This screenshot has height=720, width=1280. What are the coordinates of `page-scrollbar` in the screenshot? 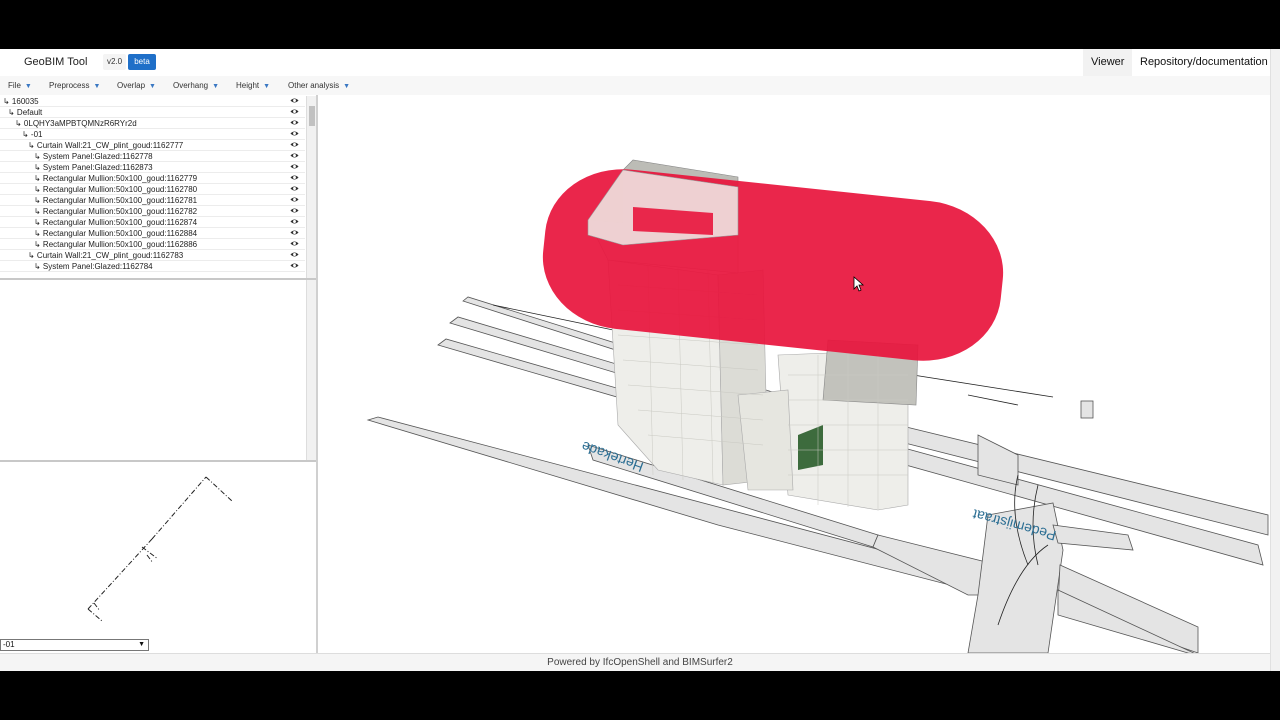 It's located at (1275, 360).